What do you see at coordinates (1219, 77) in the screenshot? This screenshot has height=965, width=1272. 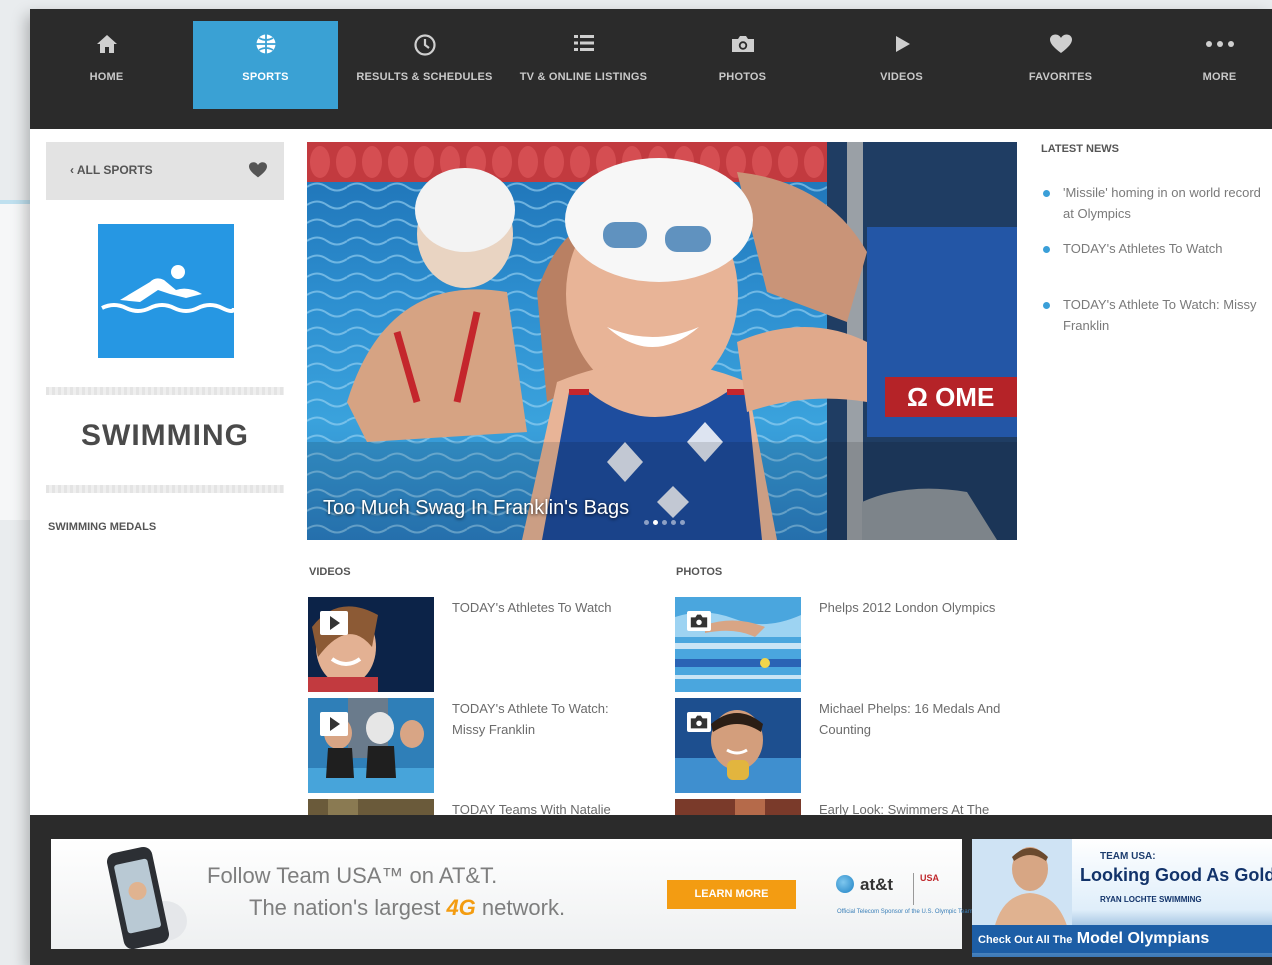 I see `nav-more-label: MORE` at bounding box center [1219, 77].